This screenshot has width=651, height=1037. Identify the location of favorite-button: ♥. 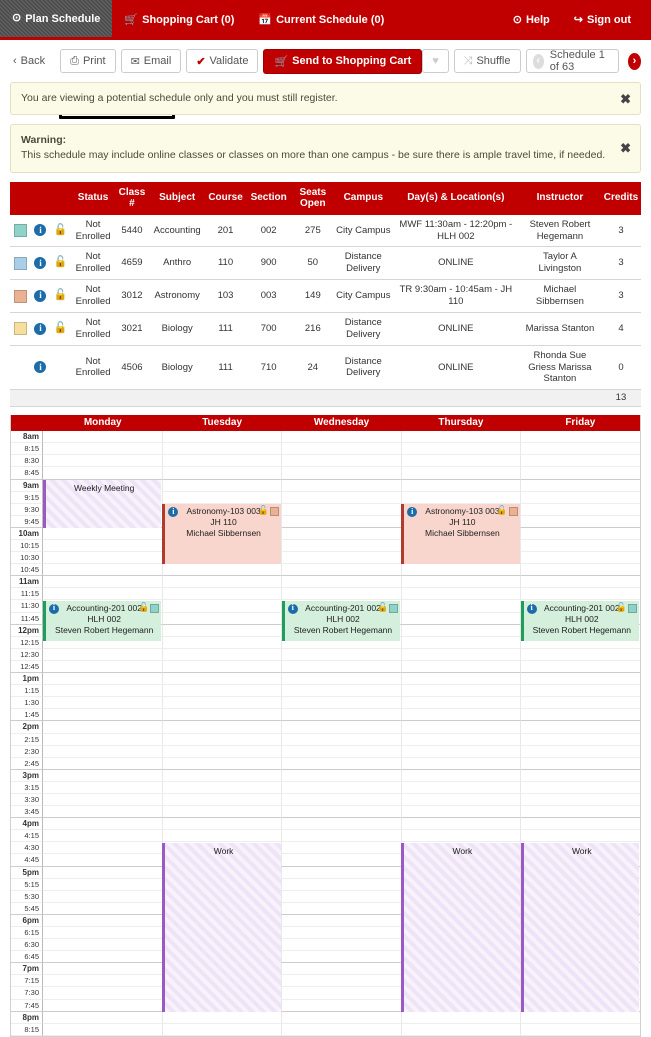
(435, 61).